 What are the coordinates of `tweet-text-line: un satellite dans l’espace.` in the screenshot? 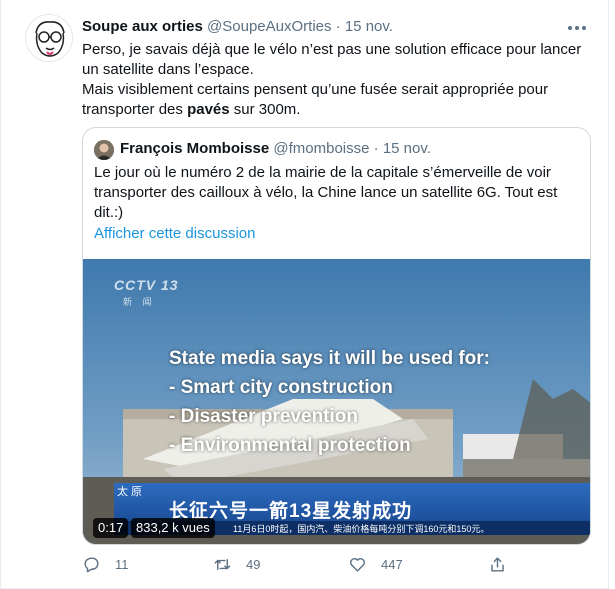 It's located at (168, 69).